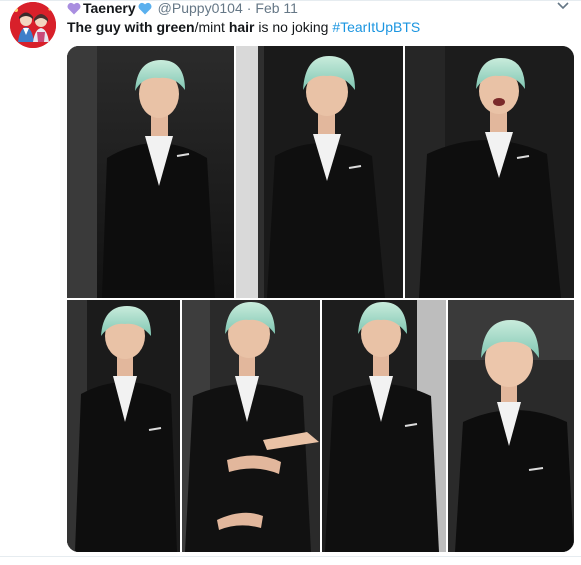 The width and height of the screenshot is (581, 565). I want to click on tweet-text-4: is no joking, so click(293, 27).